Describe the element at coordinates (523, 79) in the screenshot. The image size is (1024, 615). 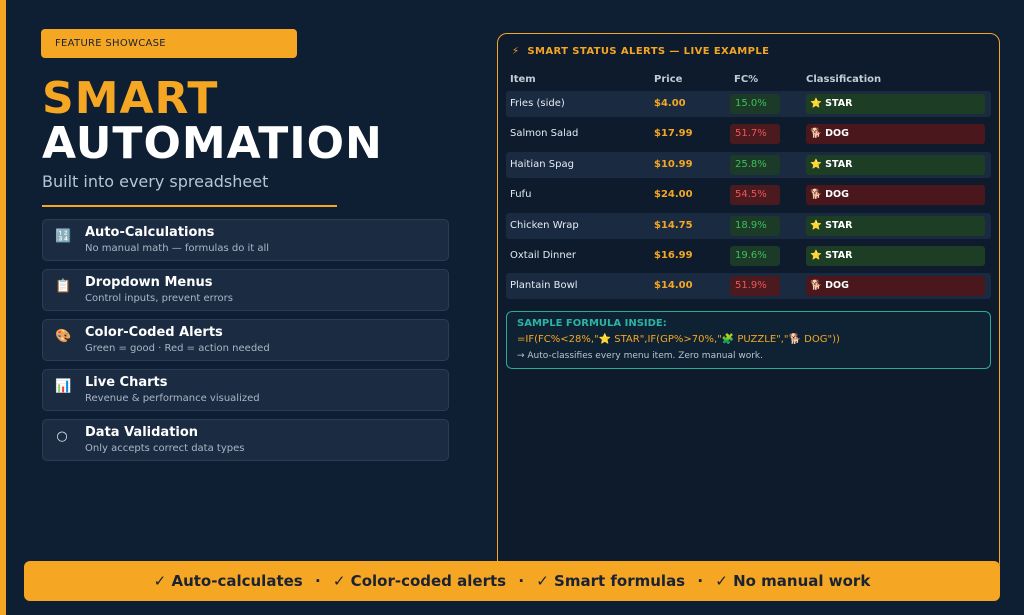
I see `column-header-item: Item` at that location.